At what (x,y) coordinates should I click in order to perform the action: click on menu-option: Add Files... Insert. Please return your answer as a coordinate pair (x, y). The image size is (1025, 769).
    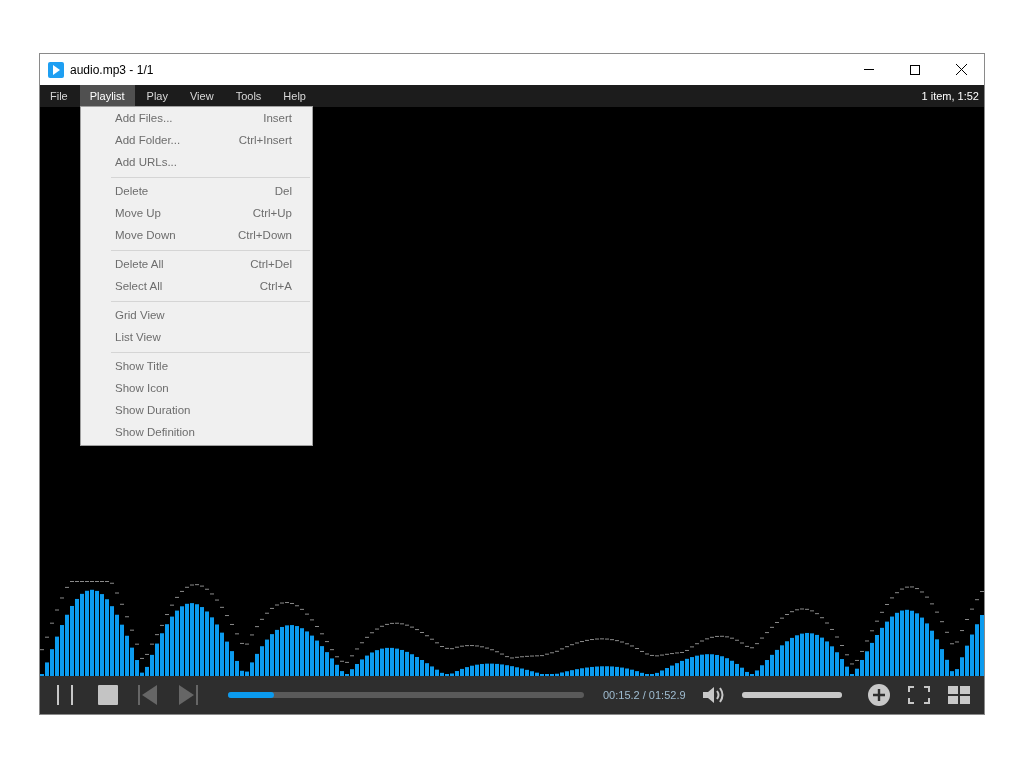
    Looking at the image, I should click on (196, 119).